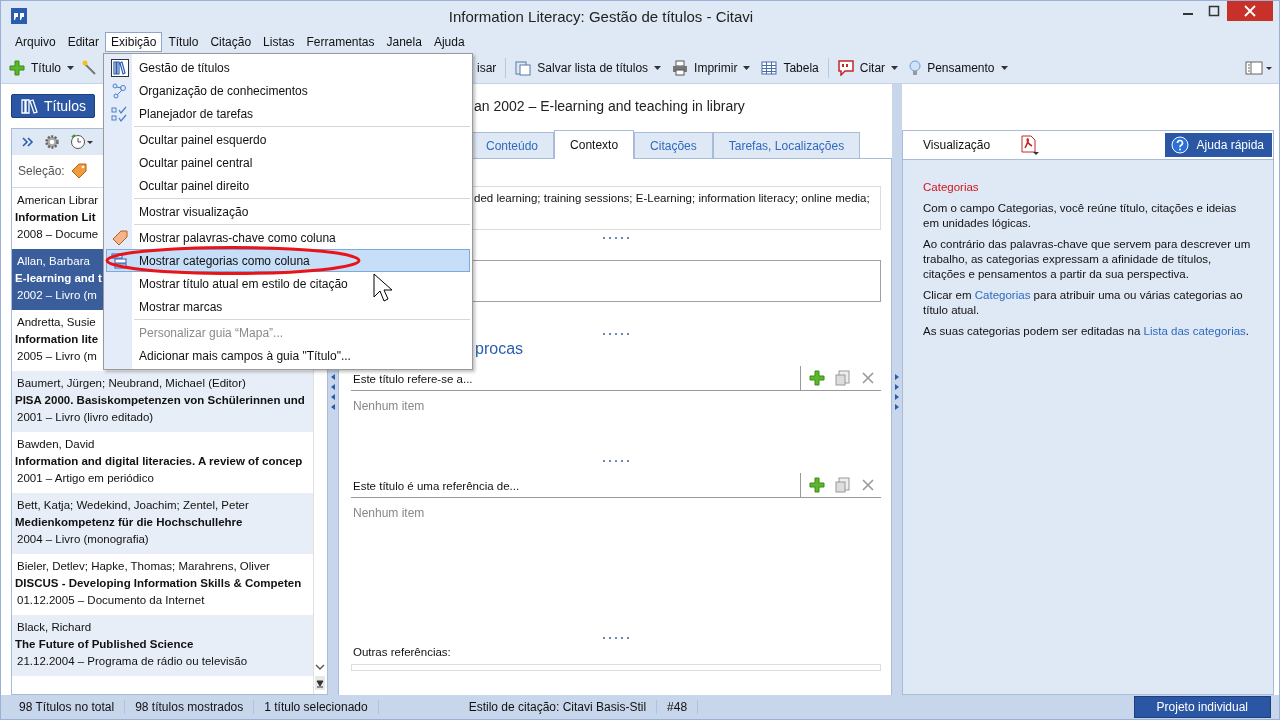 The height and width of the screenshot is (720, 1280). What do you see at coordinates (162, 401) in the screenshot?
I see `title-row: Baumert, Jürgen; Neubrand, Michael (Editor) PISA 2000. Basiskompetenzen von Schülerinnen und 2001 – Livro (livro editado)` at bounding box center [162, 401].